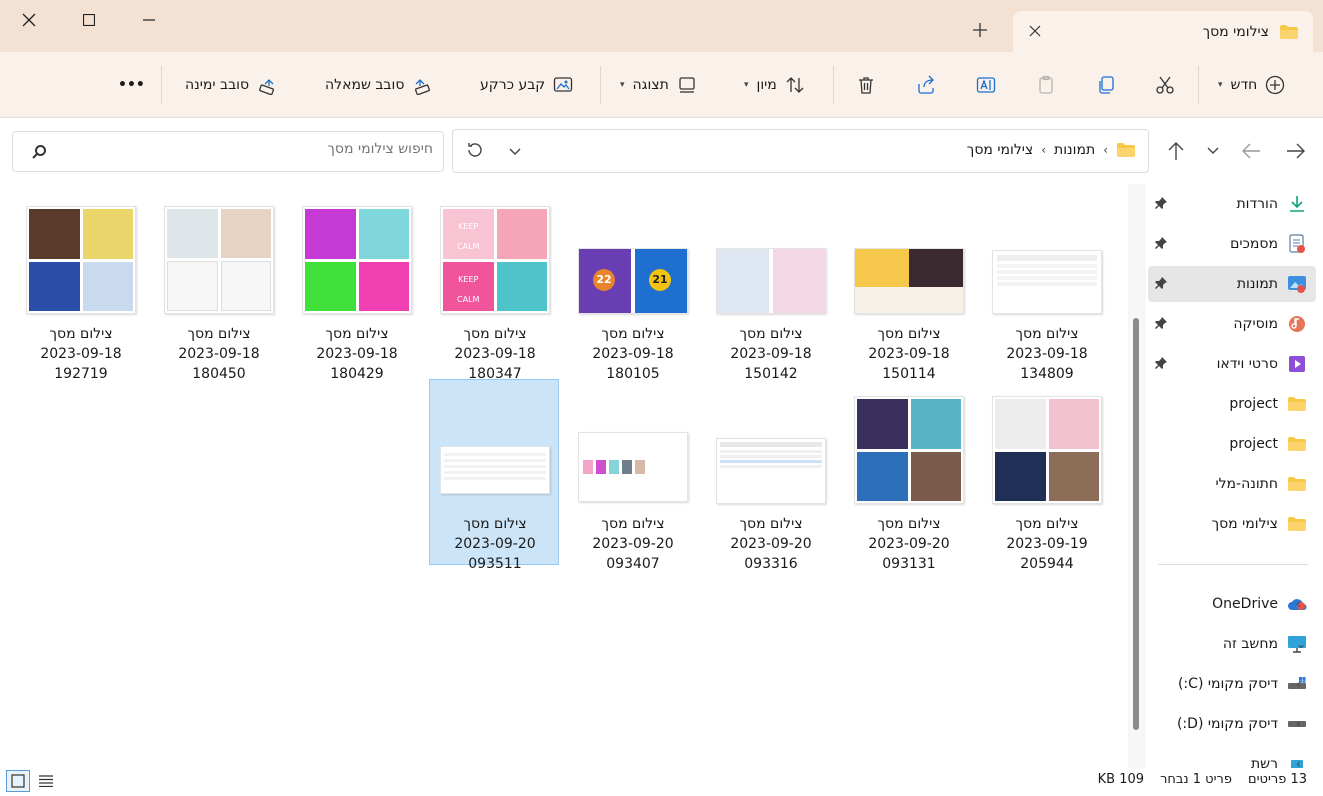  Describe the element at coordinates (1000, 150) in the screenshot. I see `breadcrumb-screenshots: צילומי מסך` at that location.